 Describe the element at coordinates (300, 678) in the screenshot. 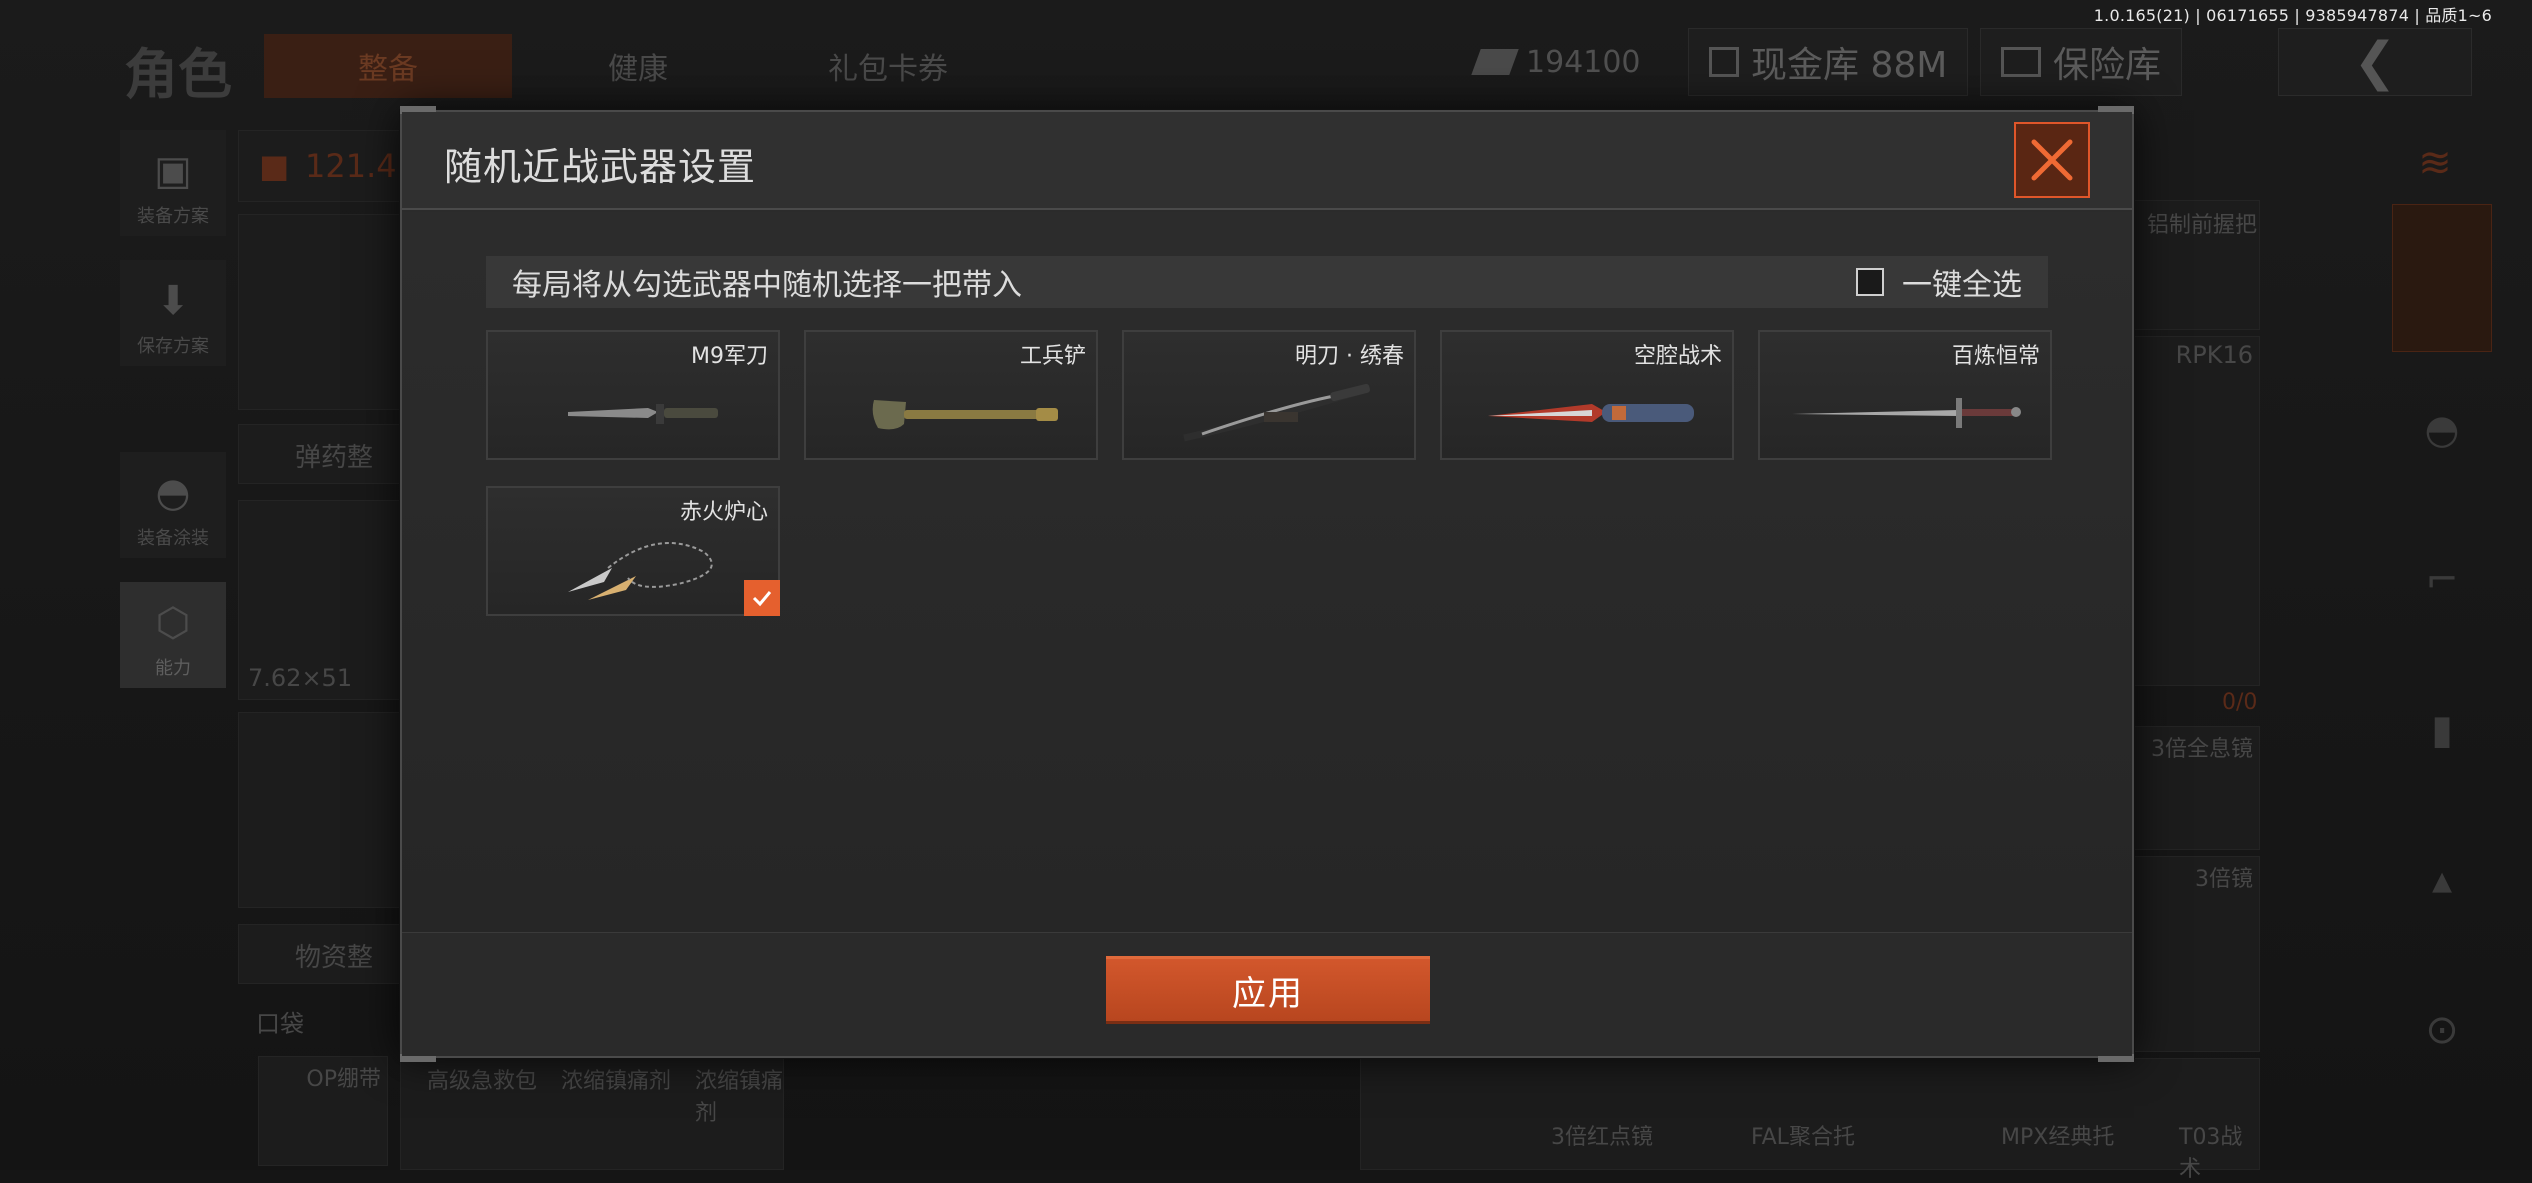

I see `caliber-label: 7.62×51` at that location.